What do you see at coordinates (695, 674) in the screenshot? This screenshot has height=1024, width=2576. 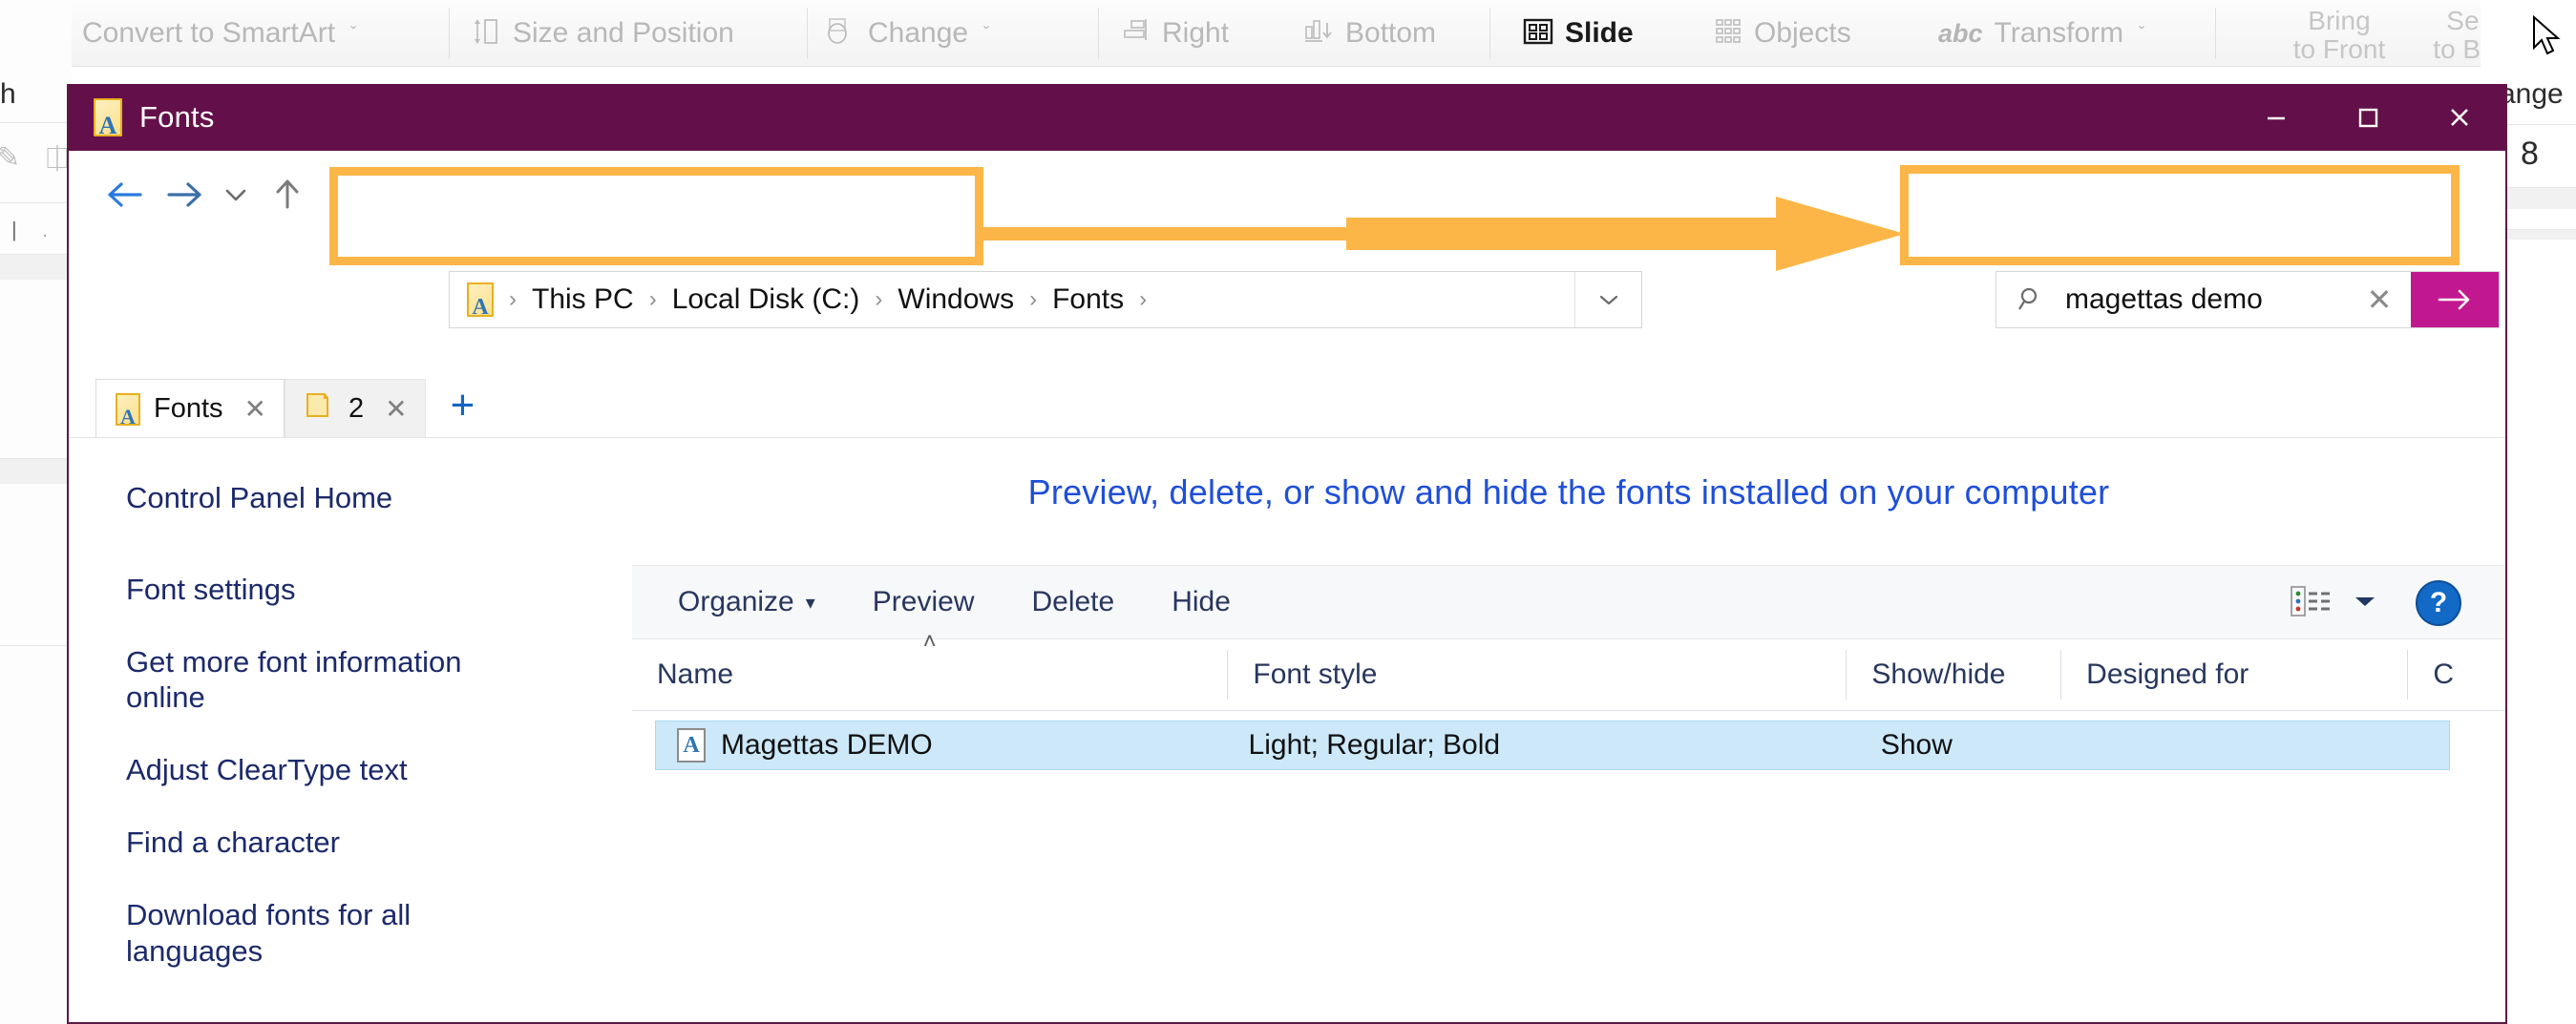 I see `column-label: Name` at bounding box center [695, 674].